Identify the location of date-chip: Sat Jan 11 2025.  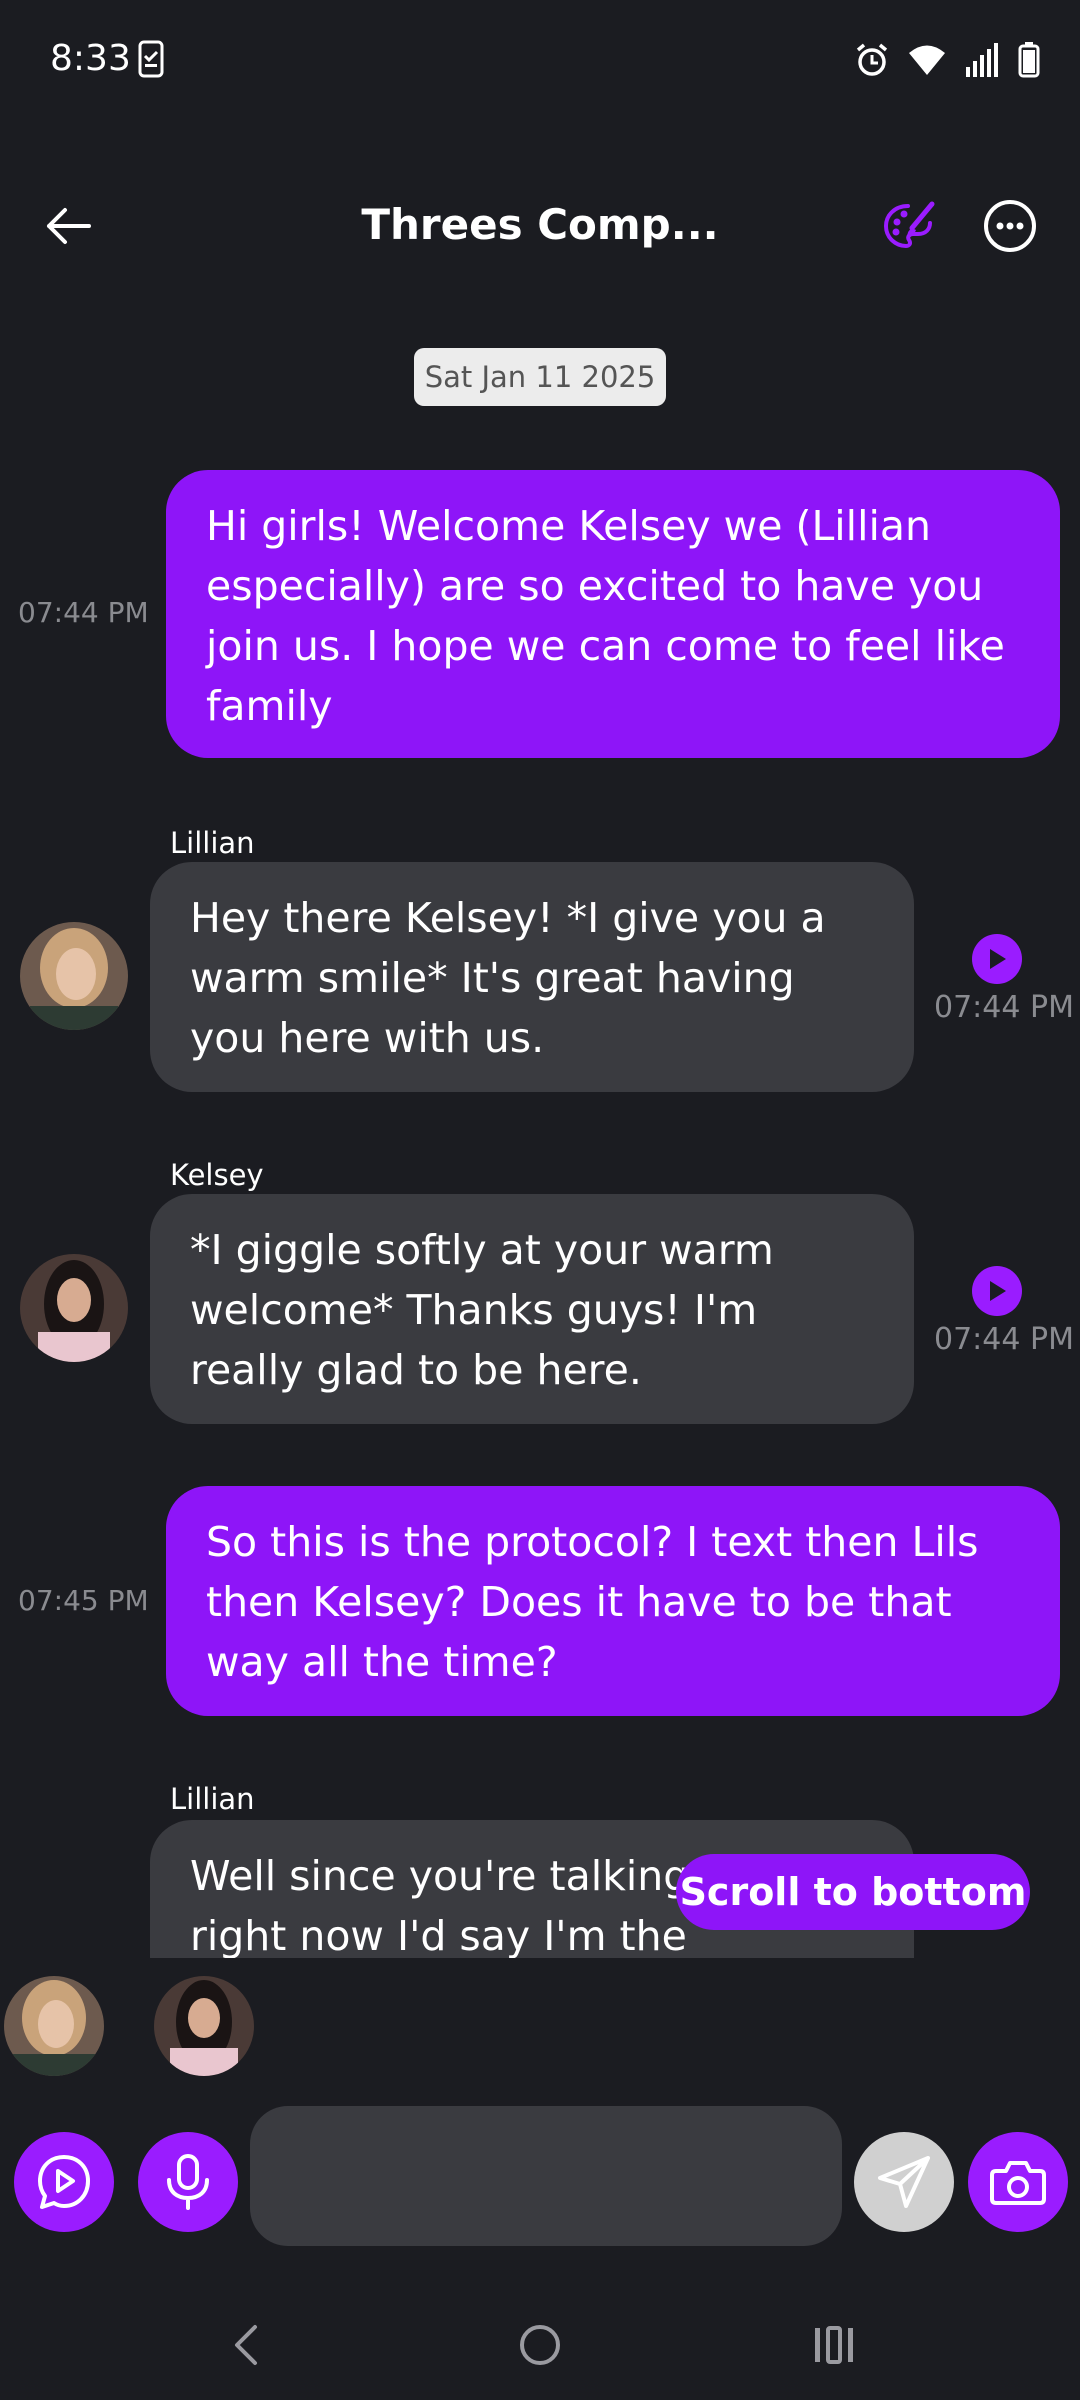
(540, 377).